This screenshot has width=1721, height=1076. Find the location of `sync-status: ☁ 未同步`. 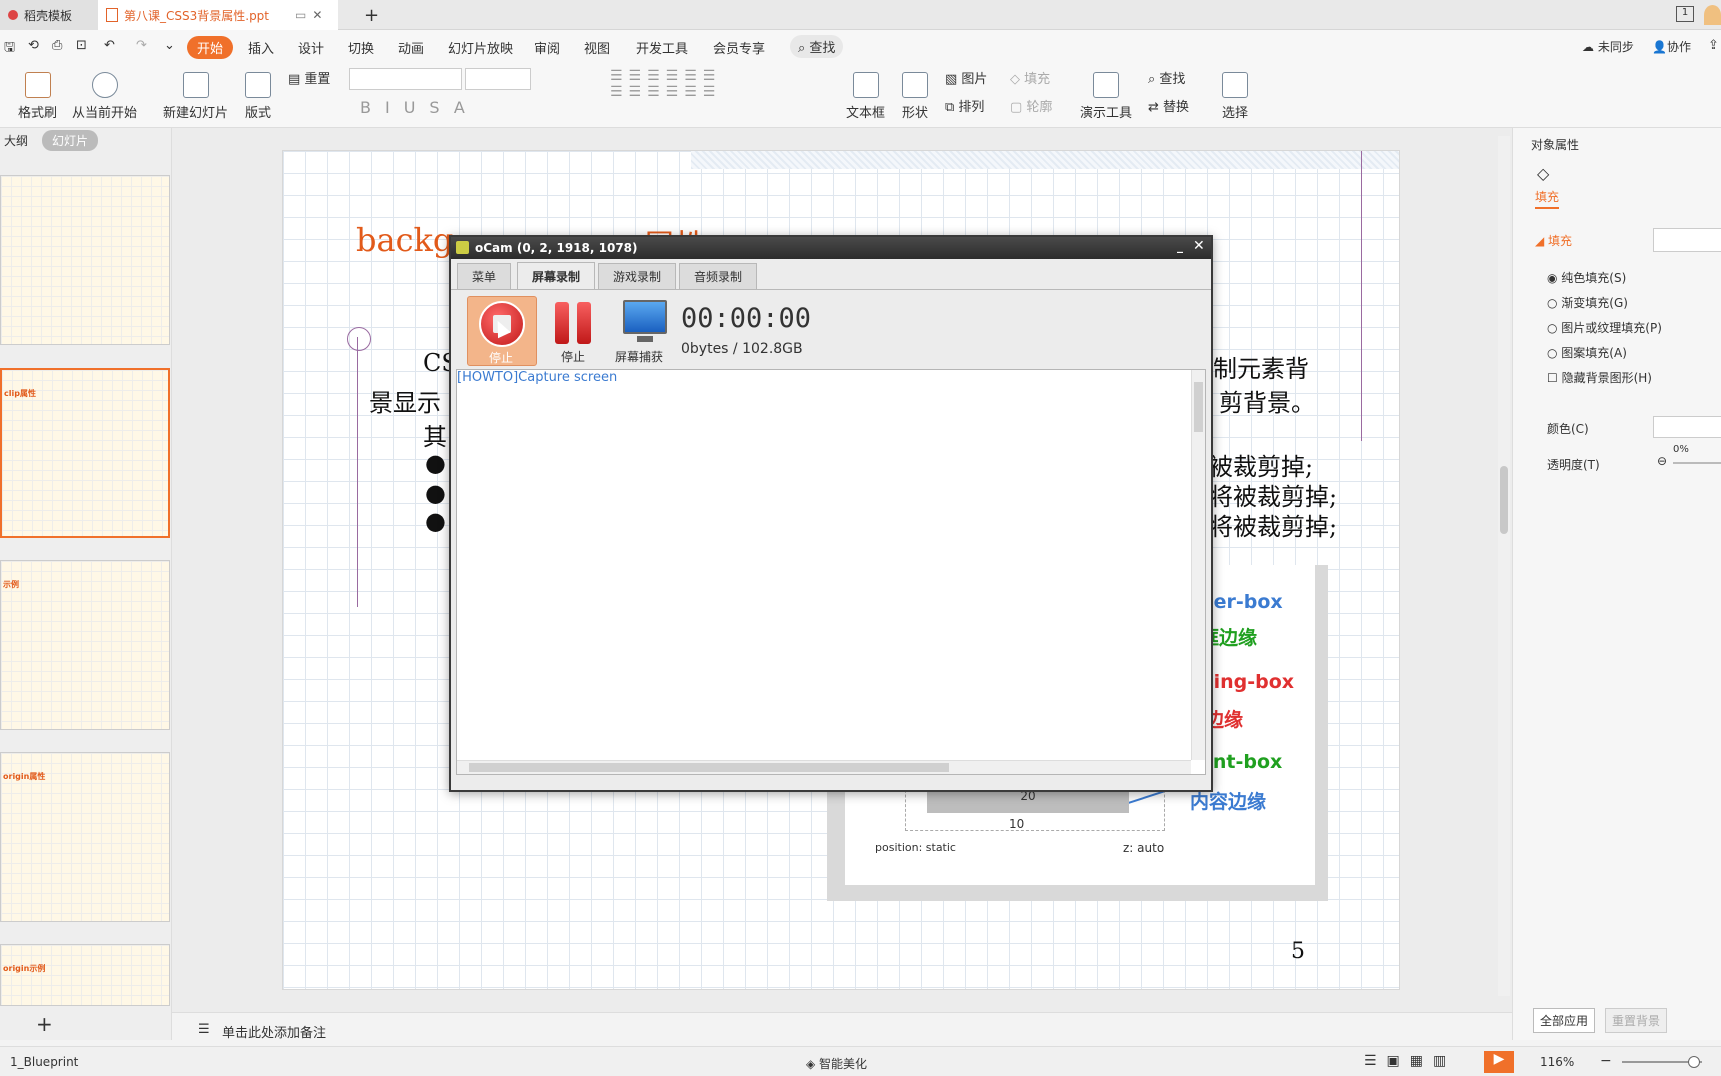

sync-status: ☁ 未同步 is located at coordinates (1608, 46).